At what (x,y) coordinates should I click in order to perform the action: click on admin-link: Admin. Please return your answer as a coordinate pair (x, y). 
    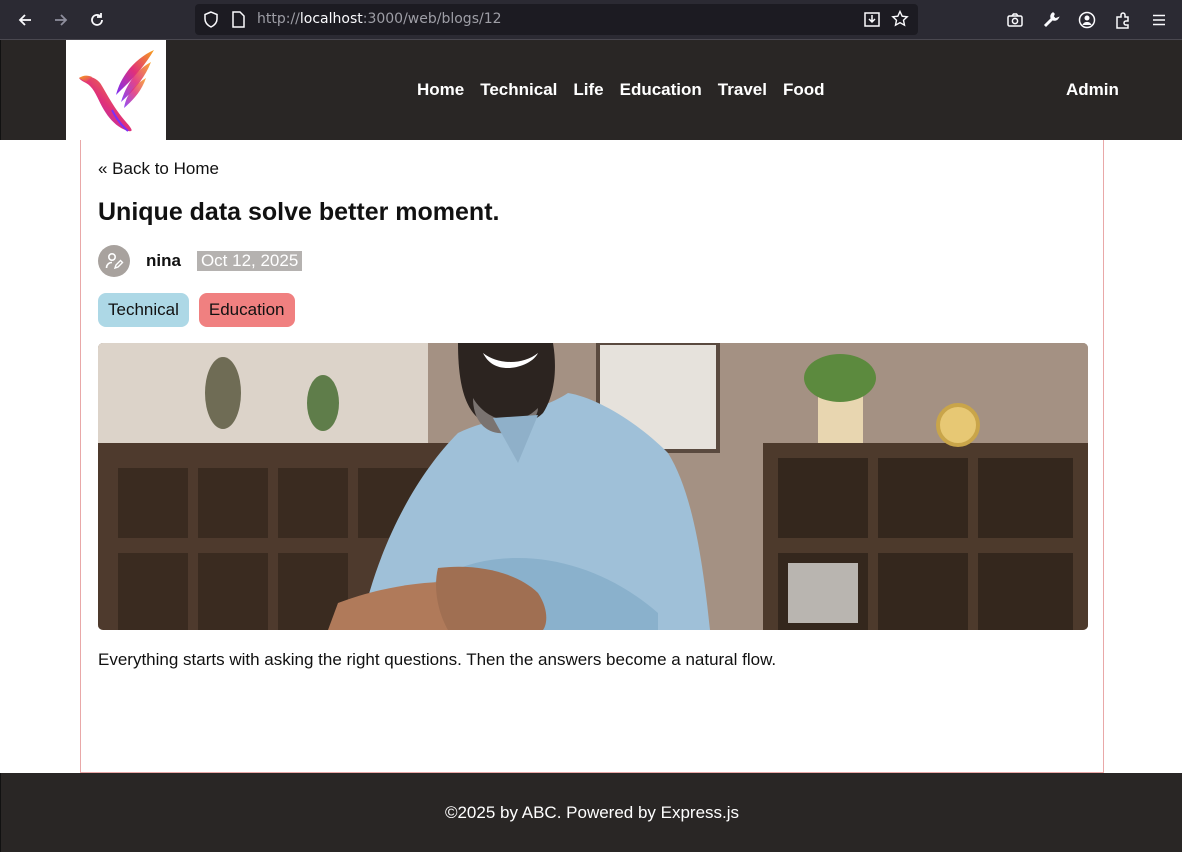
    Looking at the image, I should click on (1092, 90).